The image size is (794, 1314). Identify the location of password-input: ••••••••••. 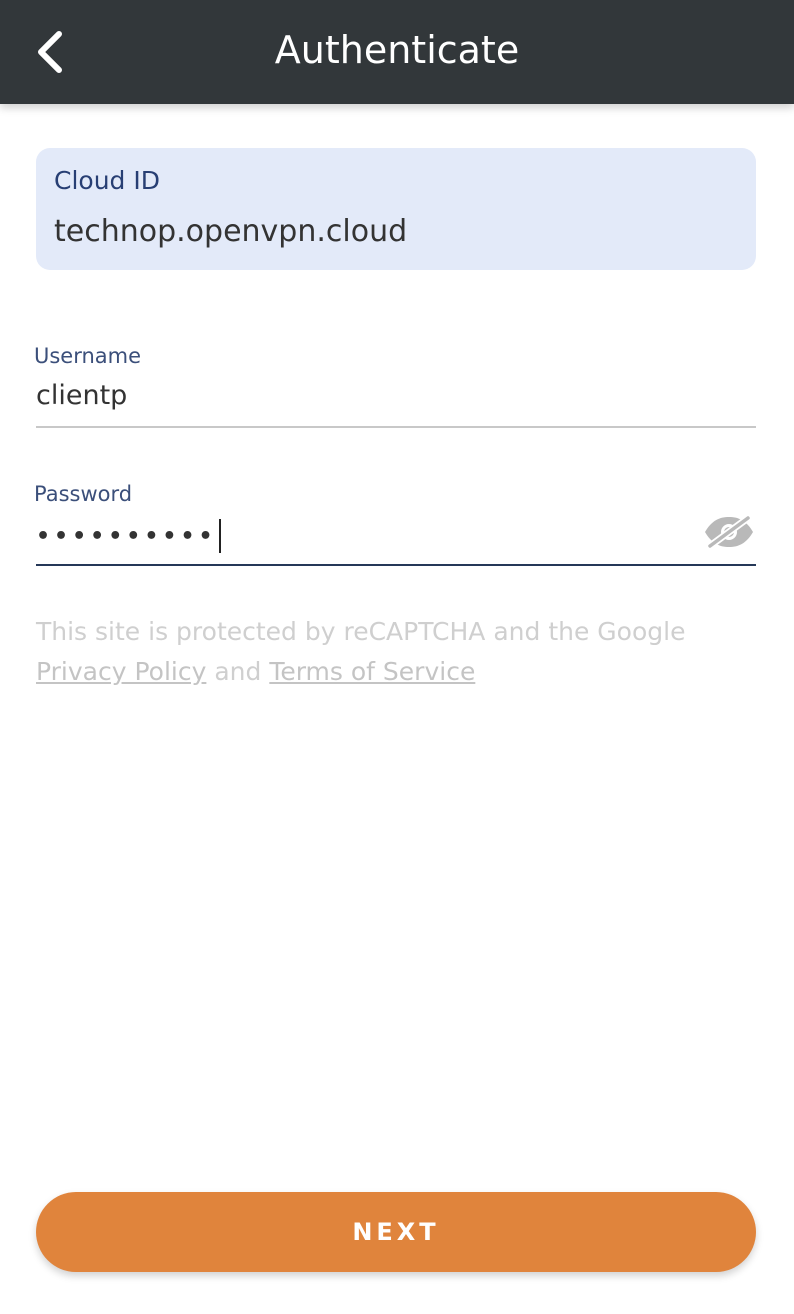
(361, 536).